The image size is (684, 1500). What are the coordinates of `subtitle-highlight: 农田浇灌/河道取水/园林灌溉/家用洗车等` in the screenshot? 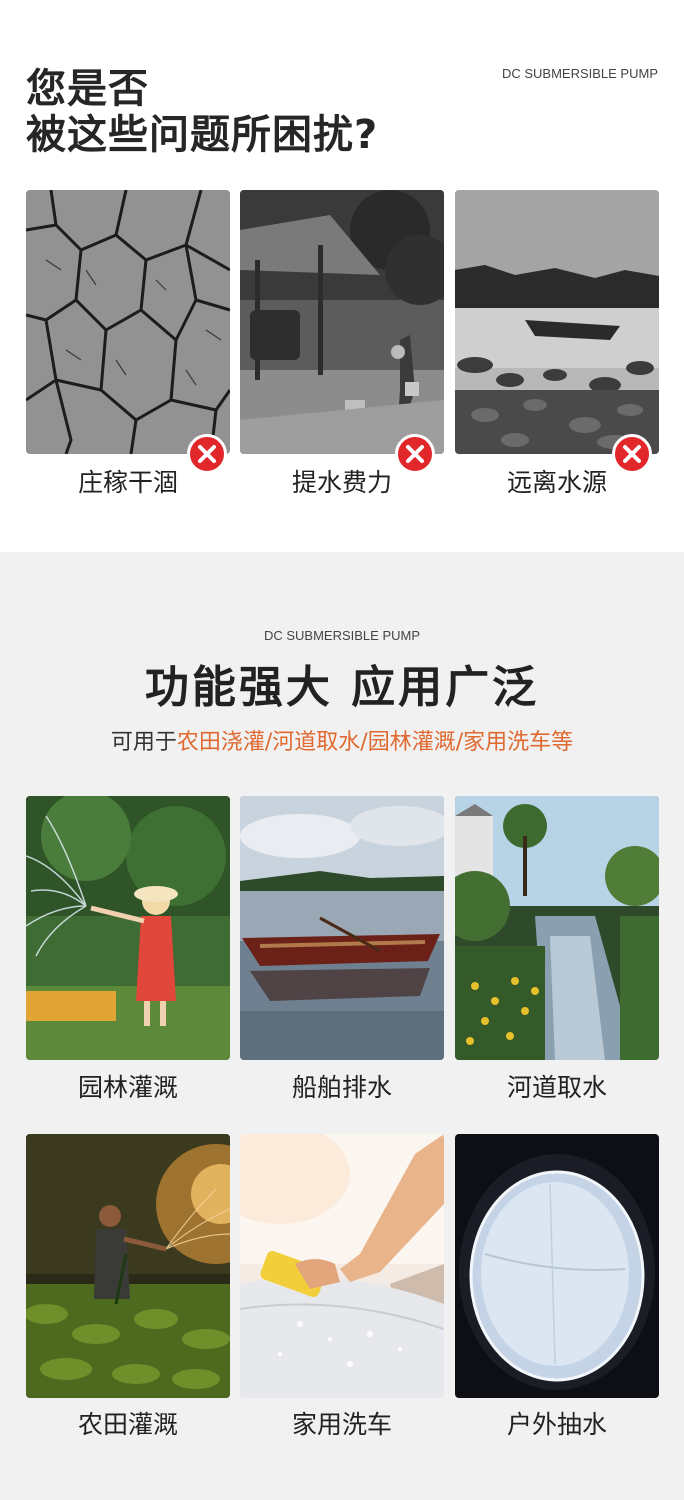 It's located at (375, 742).